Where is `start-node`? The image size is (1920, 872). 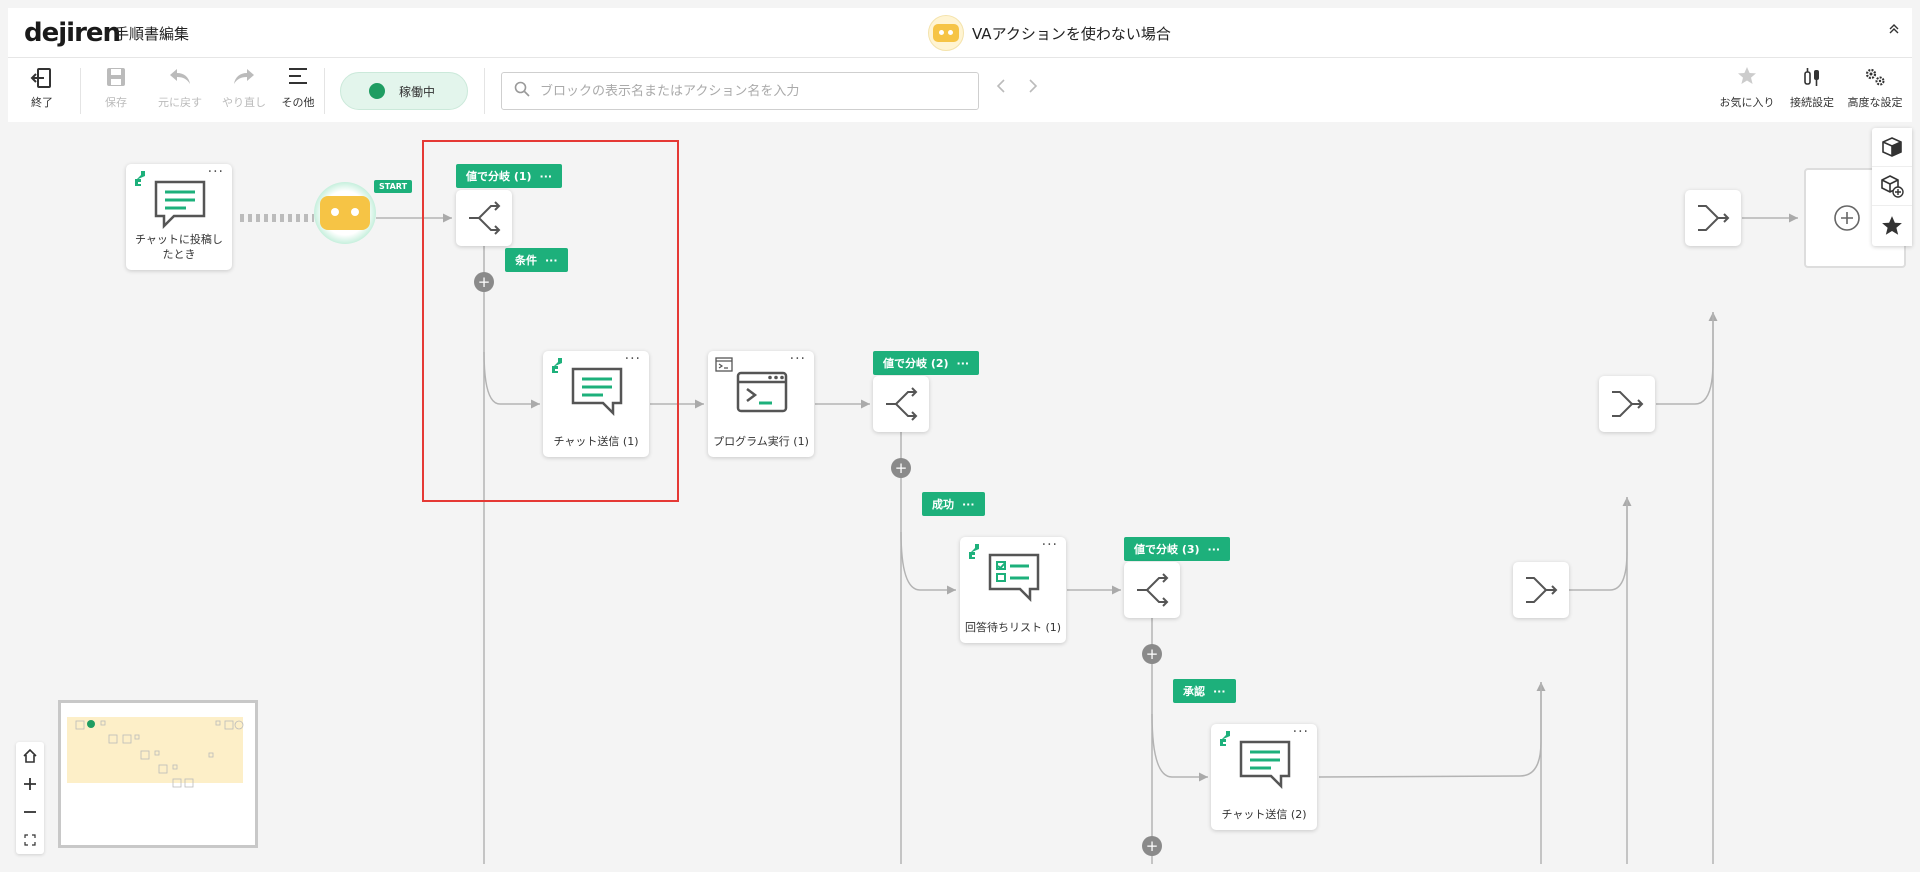
start-node is located at coordinates (345, 213).